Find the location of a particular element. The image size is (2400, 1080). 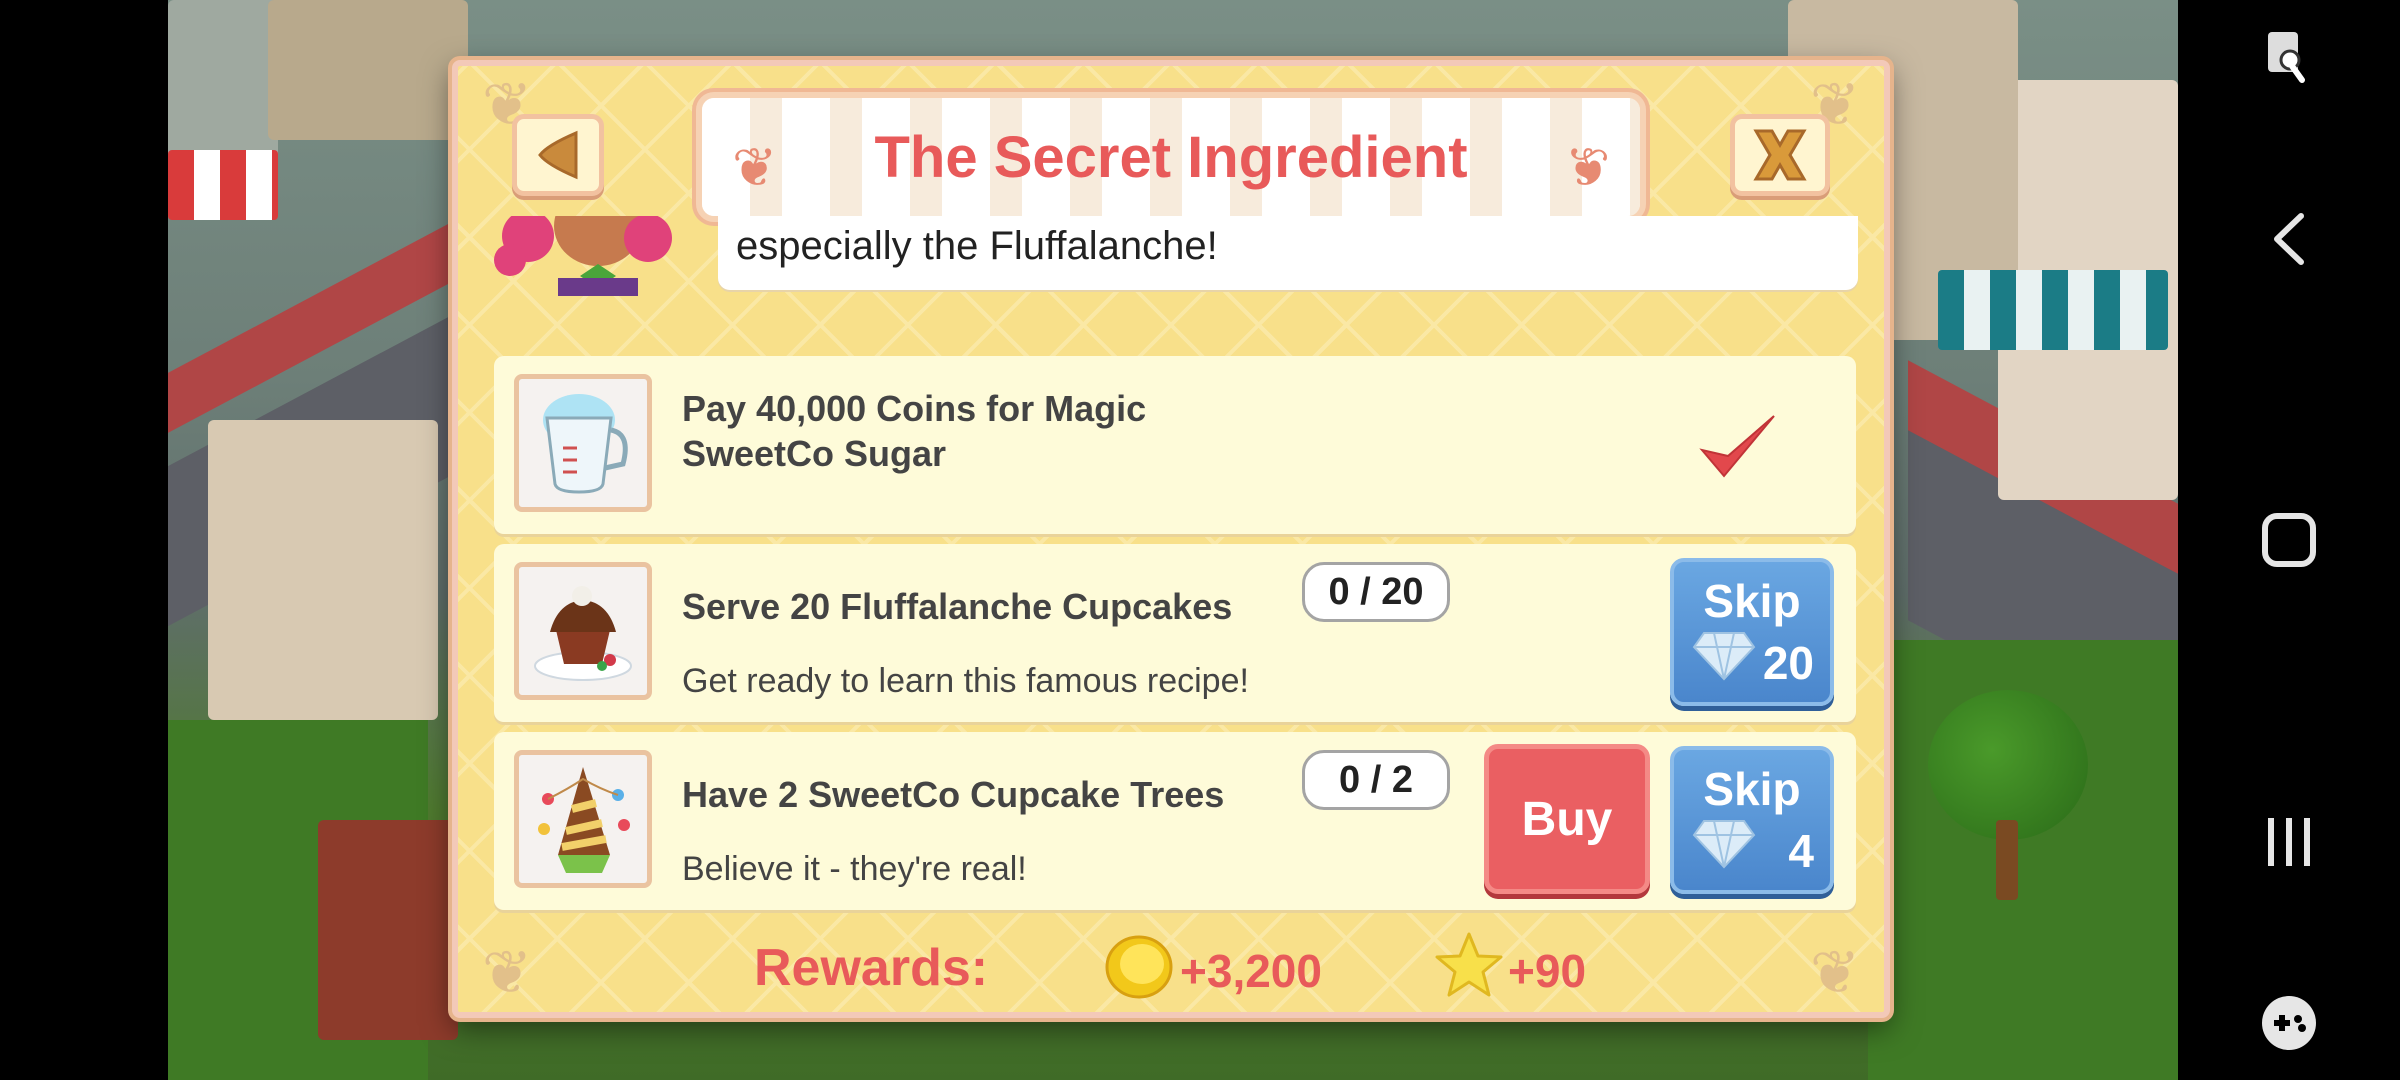

buy-button: Buy is located at coordinates (1567, 819).